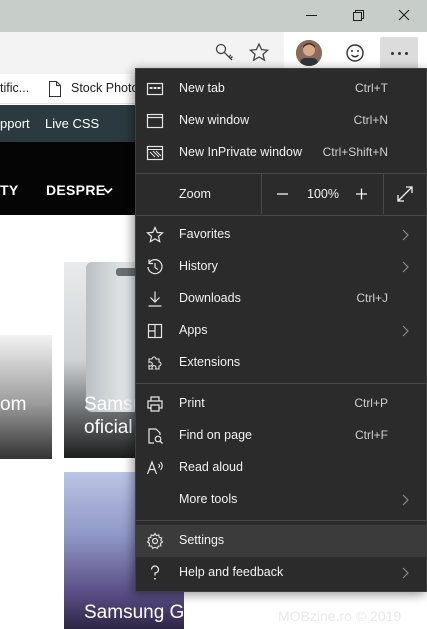 The width and height of the screenshot is (427, 629). I want to click on menu-item-apps: Apps, so click(281, 331).